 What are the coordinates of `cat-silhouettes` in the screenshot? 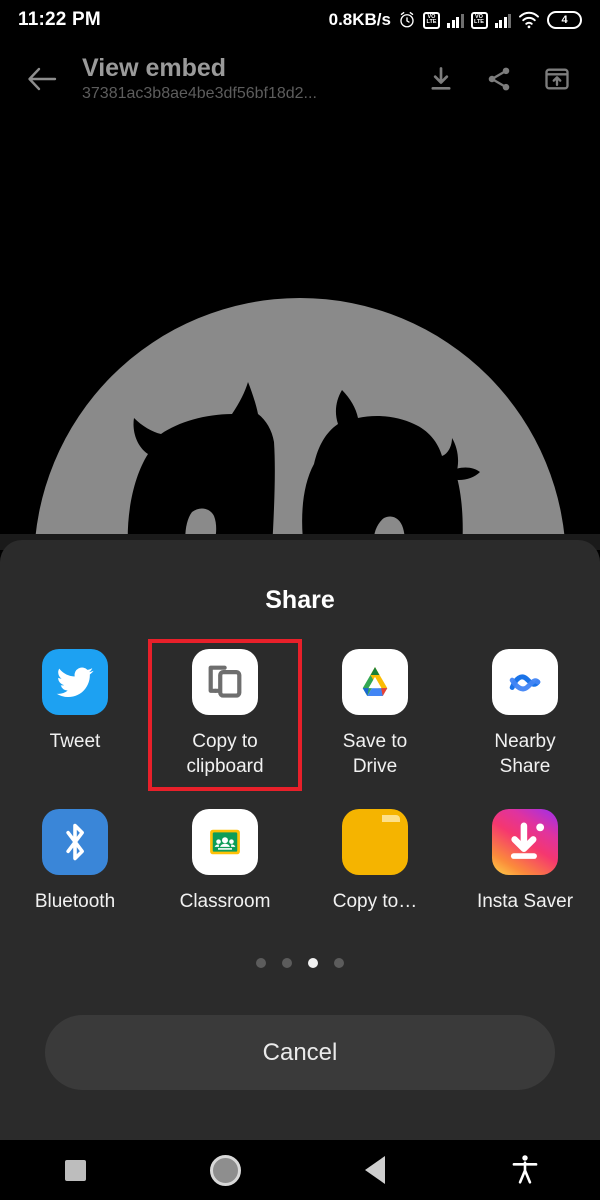 It's located at (300, 466).